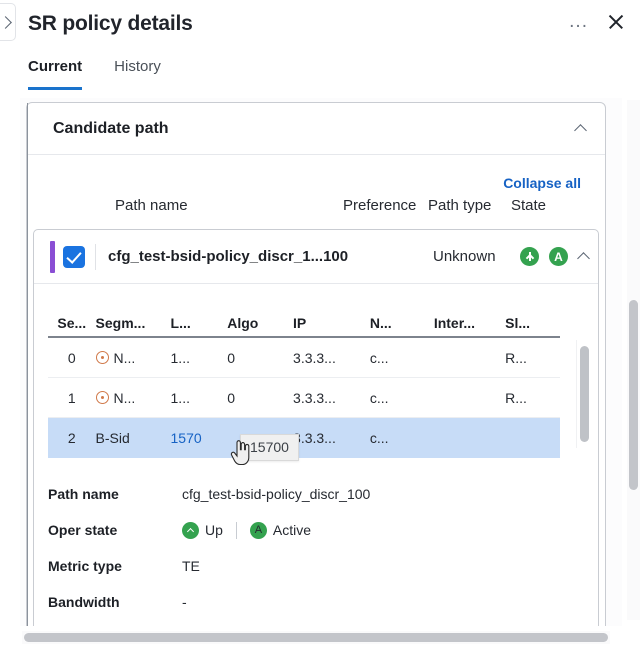 This screenshot has width=642, height=658. What do you see at coordinates (83, 530) in the screenshot?
I see `detail-label: Oper state` at bounding box center [83, 530].